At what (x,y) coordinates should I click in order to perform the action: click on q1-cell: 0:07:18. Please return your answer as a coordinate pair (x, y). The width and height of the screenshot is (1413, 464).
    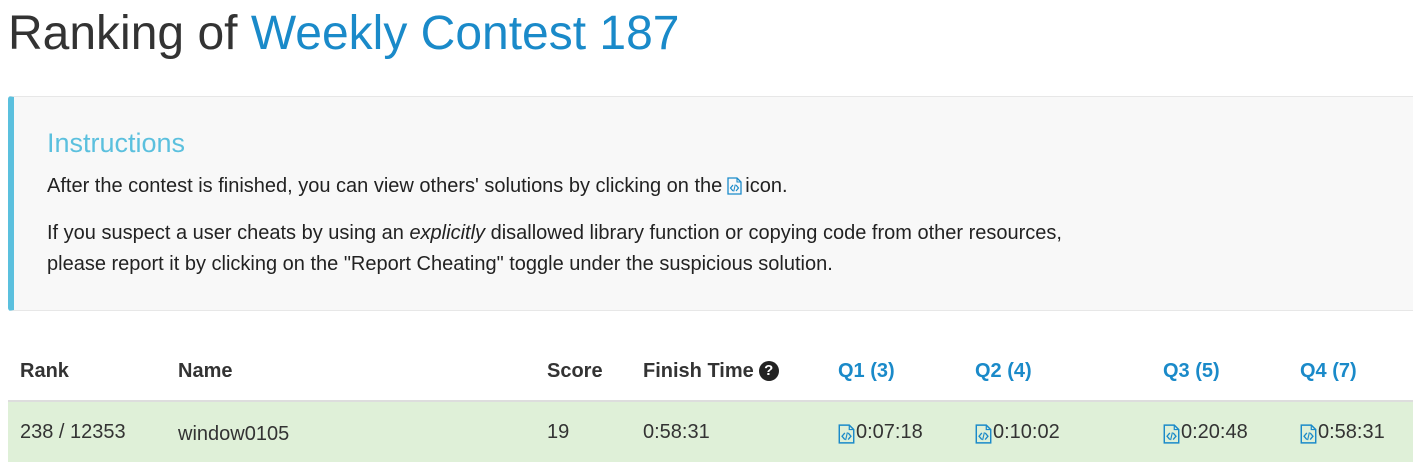
    Looking at the image, I should click on (880, 432).